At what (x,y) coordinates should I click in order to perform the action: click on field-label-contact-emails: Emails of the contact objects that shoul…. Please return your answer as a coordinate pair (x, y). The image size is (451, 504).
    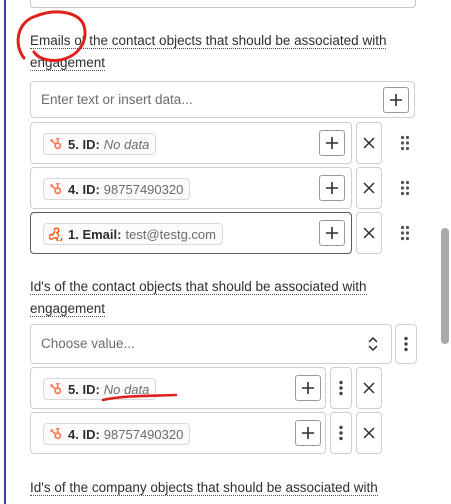
    Looking at the image, I should click on (220, 52).